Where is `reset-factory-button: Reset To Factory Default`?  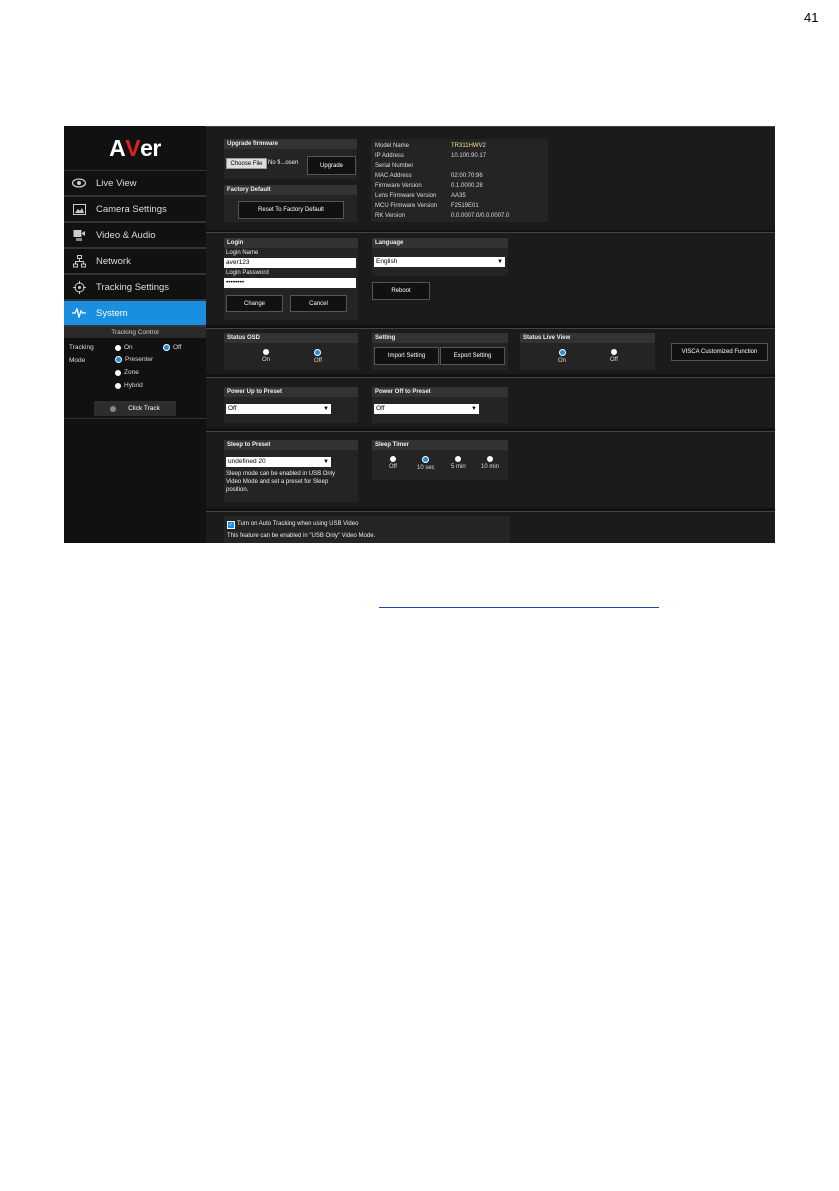
reset-factory-button: Reset To Factory Default is located at coordinates (291, 210).